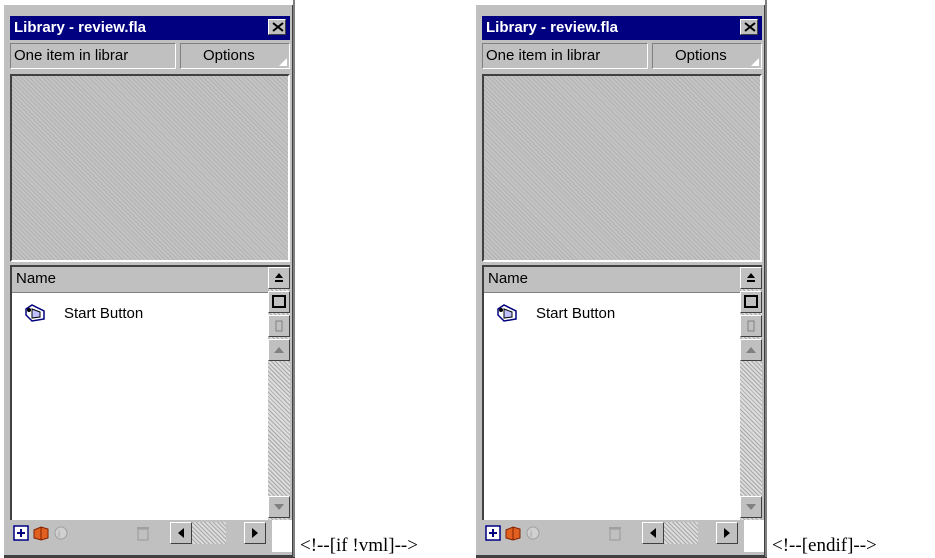 The width and height of the screenshot is (935, 558). I want to click on vml-comment-open: <!--[if !vml]-->, so click(359, 545).